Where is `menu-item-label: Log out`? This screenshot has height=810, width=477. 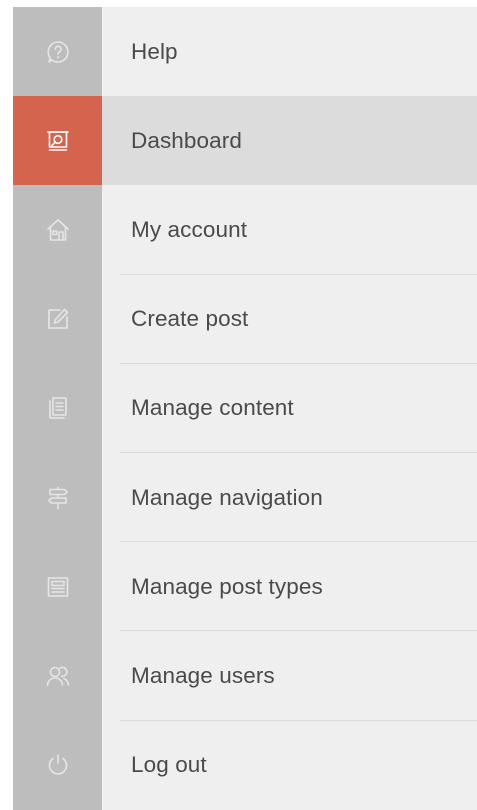
menu-item-label: Log out is located at coordinates (169, 765).